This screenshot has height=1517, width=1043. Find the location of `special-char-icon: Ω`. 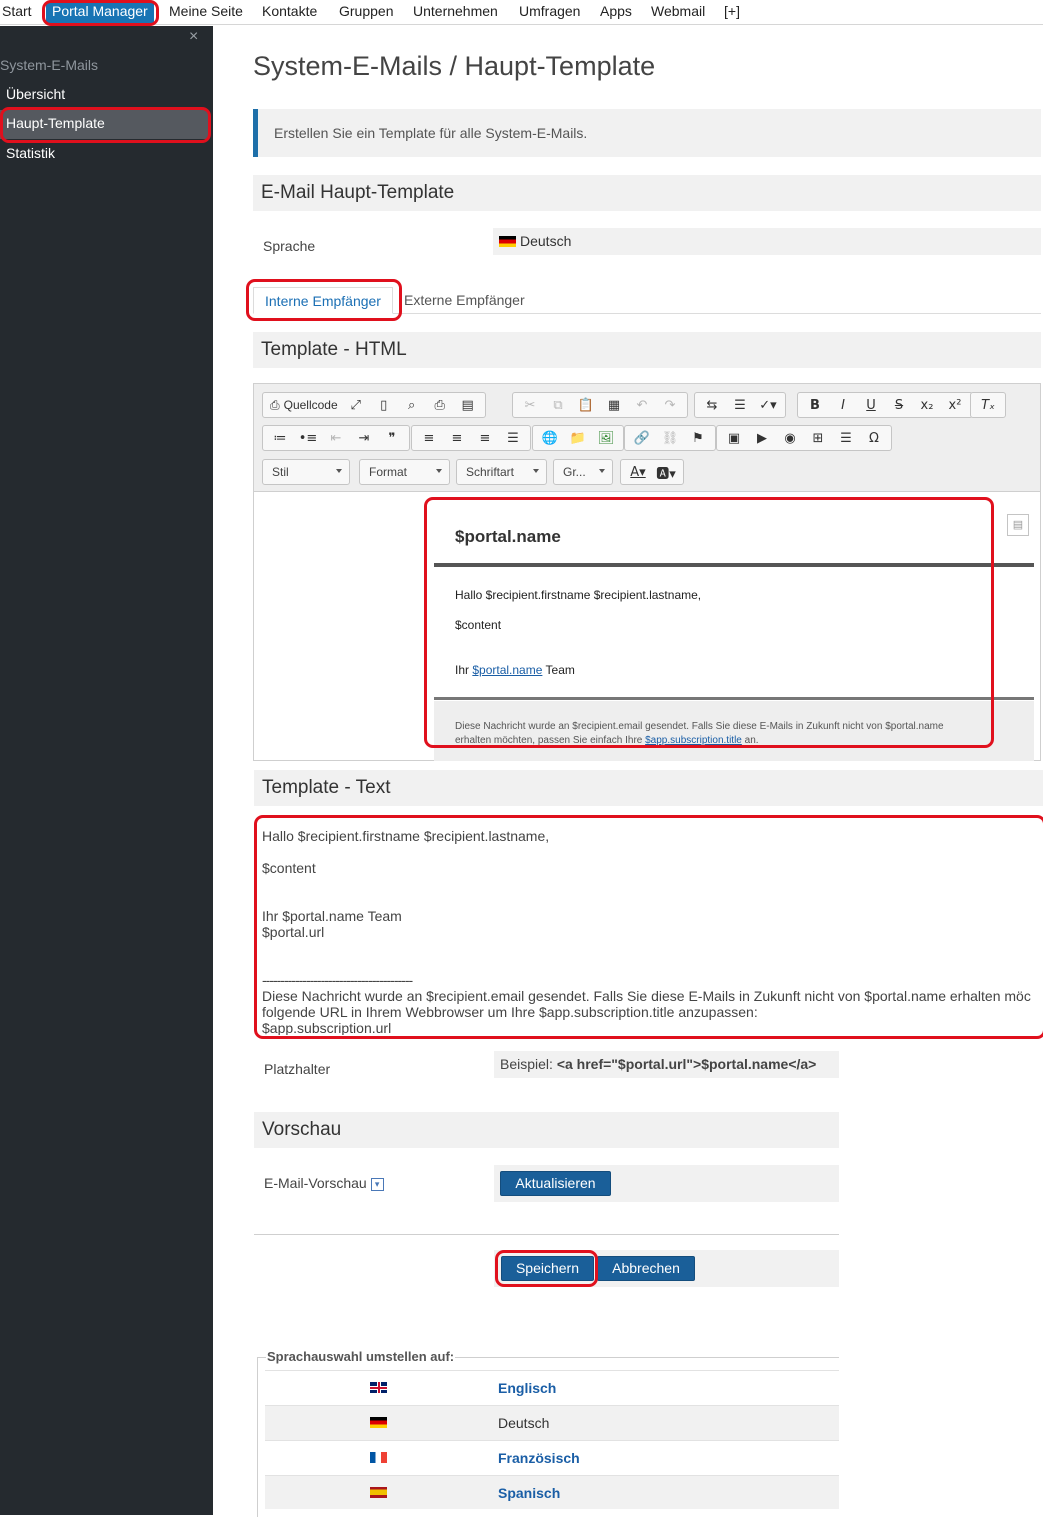

special-char-icon: Ω is located at coordinates (874, 438).